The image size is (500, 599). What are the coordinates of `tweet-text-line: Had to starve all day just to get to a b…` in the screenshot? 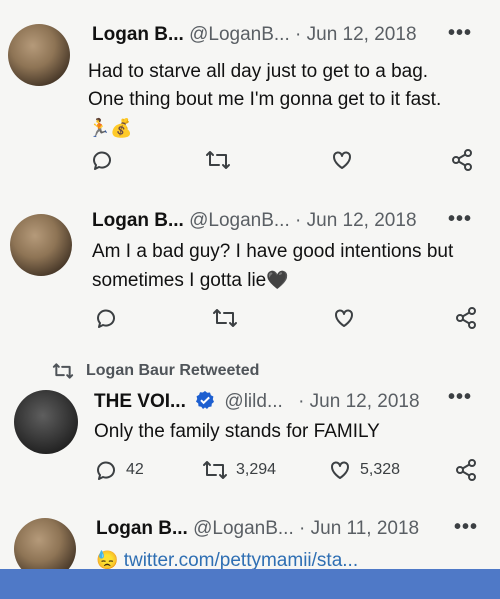 It's located at (258, 71).